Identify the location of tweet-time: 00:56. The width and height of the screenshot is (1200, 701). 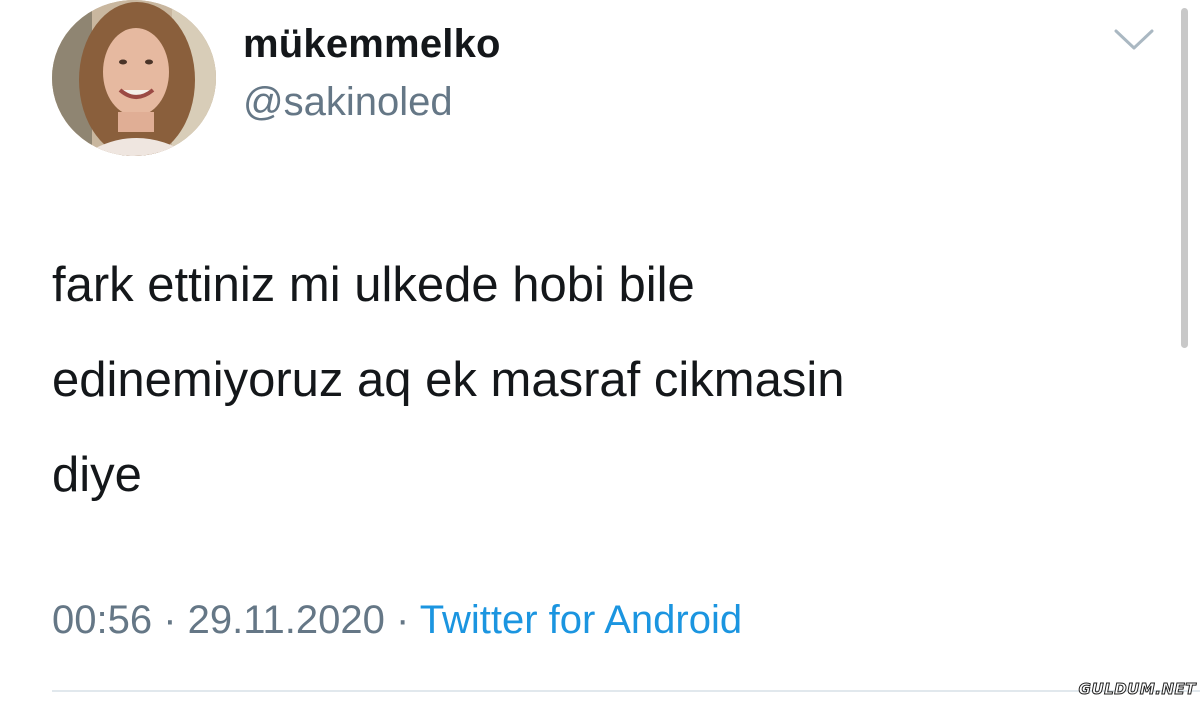
(102, 620).